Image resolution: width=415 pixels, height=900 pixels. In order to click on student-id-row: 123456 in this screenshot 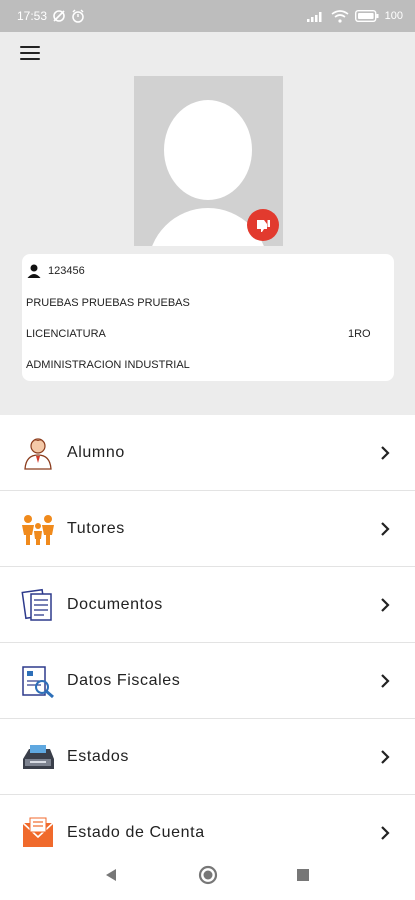, I will do `click(210, 271)`.